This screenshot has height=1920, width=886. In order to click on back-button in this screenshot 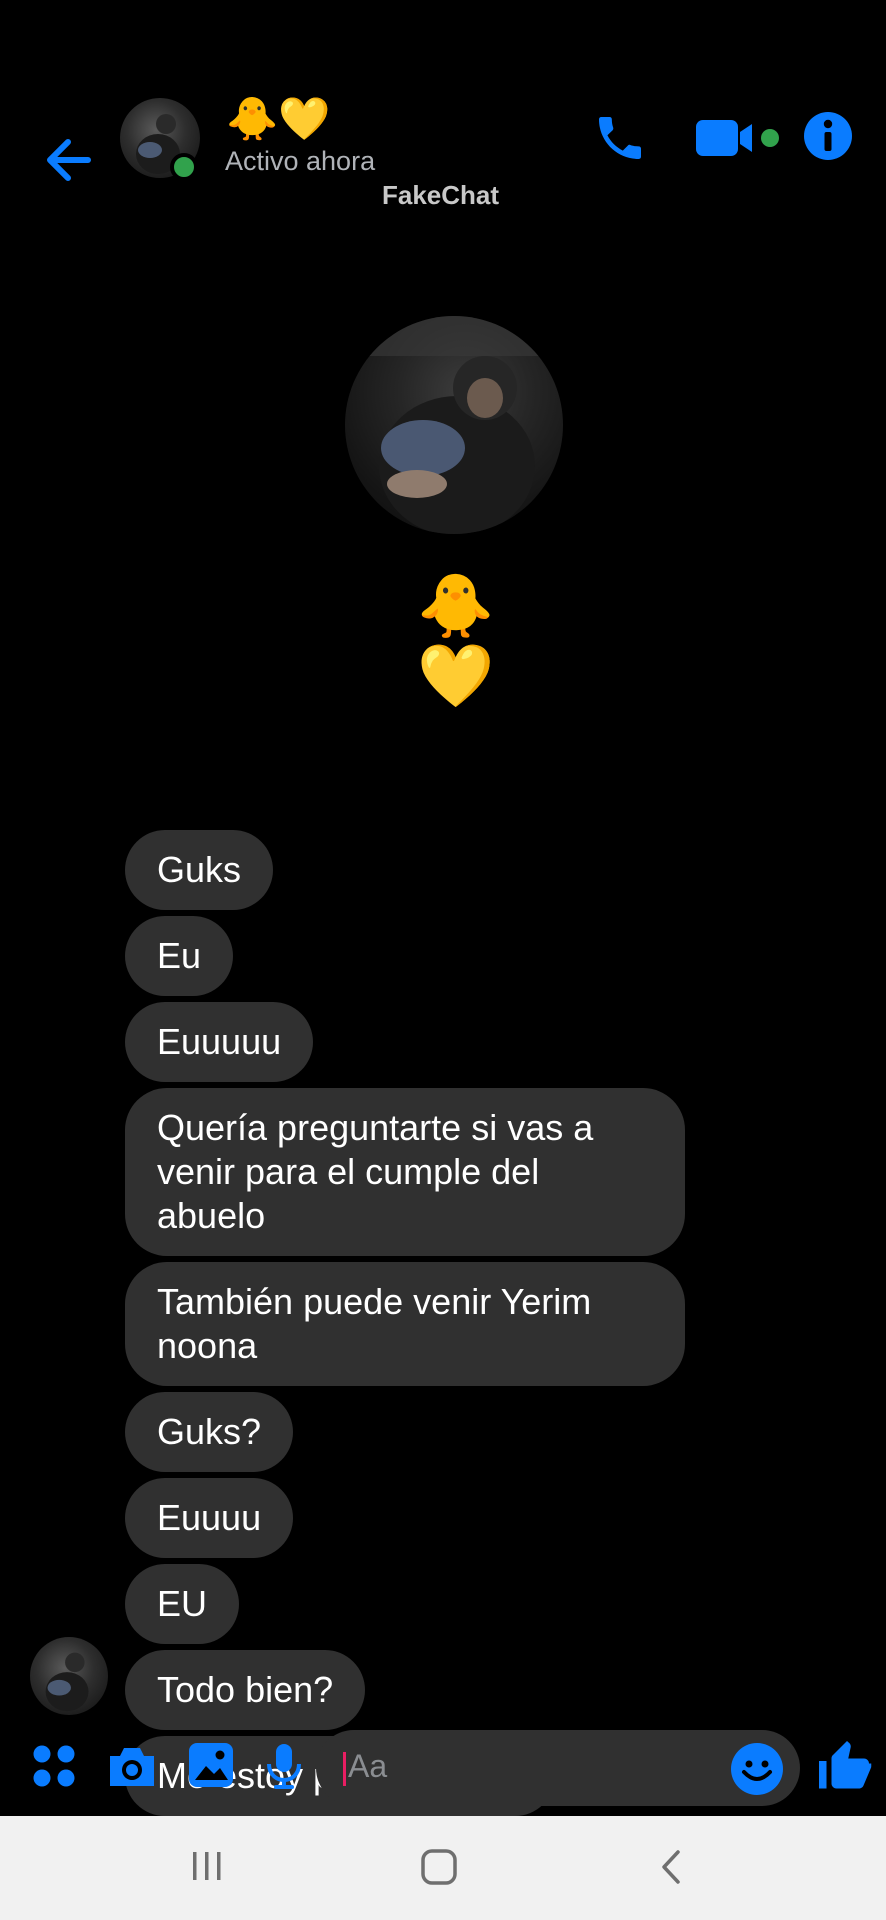, I will do `click(68, 160)`.